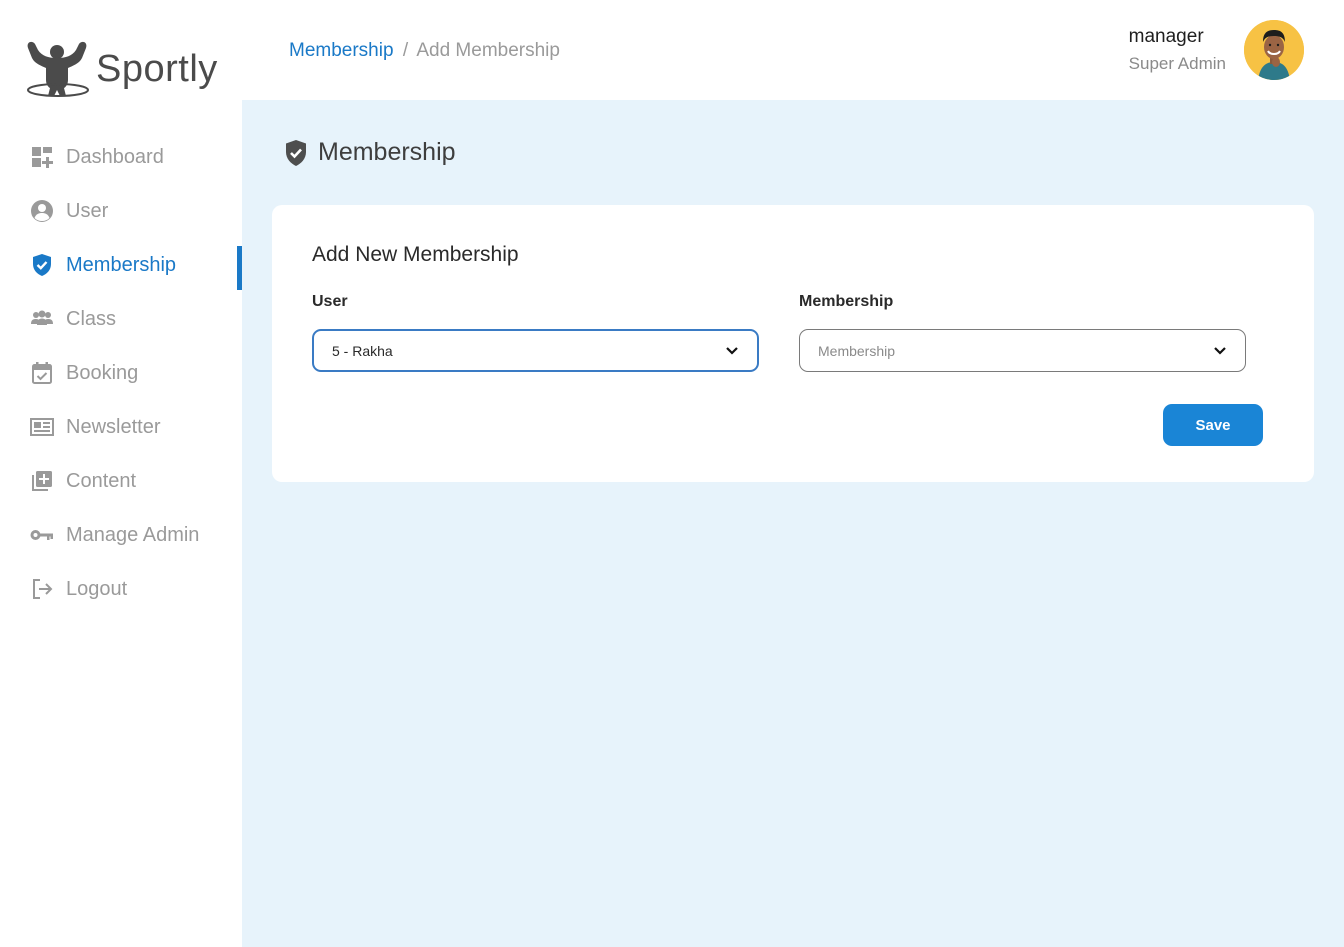 The width and height of the screenshot is (1344, 947). Describe the element at coordinates (857, 350) in the screenshot. I see `membership-select-placeholder: Membership` at that location.